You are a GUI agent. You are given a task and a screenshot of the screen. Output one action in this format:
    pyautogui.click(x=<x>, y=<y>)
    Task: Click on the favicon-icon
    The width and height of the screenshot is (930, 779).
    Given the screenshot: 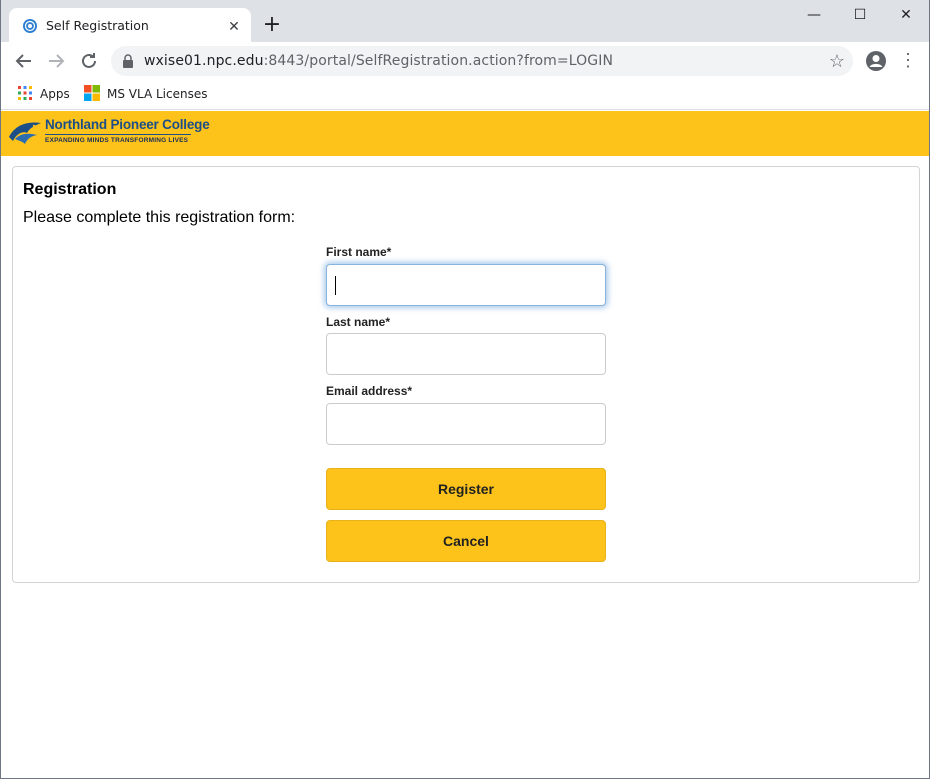 What is the action you would take?
    pyautogui.click(x=30, y=26)
    